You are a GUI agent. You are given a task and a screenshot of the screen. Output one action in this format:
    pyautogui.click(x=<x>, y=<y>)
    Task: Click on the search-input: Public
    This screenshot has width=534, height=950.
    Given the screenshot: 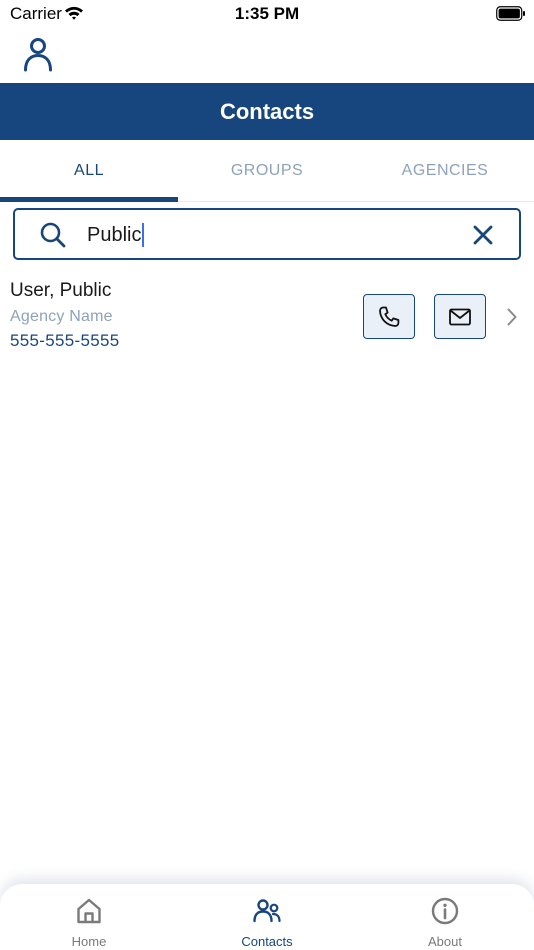 What is the action you would take?
    pyautogui.click(x=267, y=235)
    